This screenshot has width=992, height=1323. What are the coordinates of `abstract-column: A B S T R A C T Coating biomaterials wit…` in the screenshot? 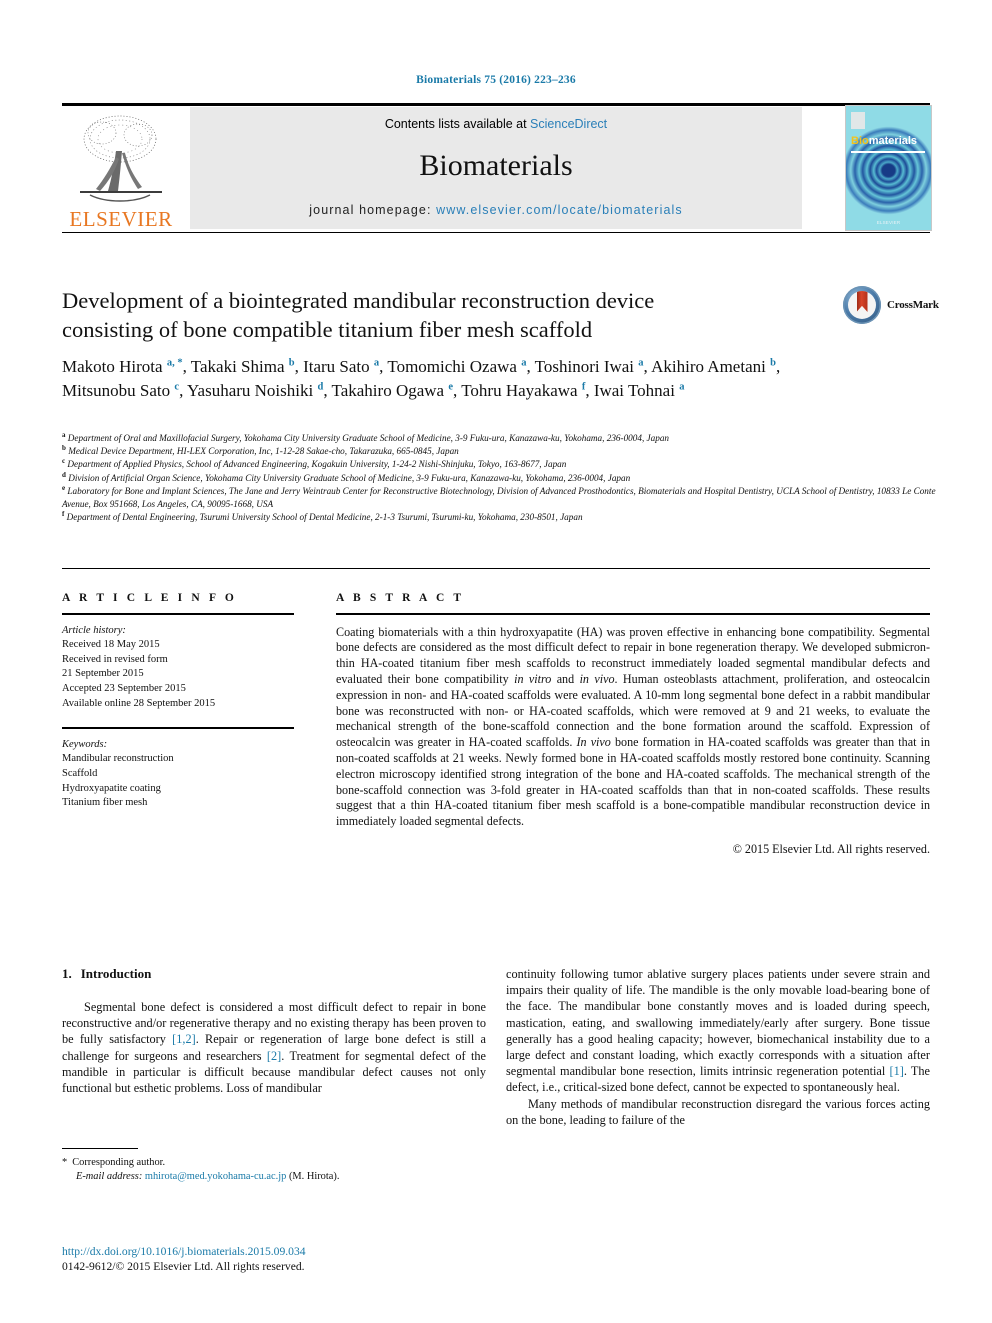 It's located at (633, 724).